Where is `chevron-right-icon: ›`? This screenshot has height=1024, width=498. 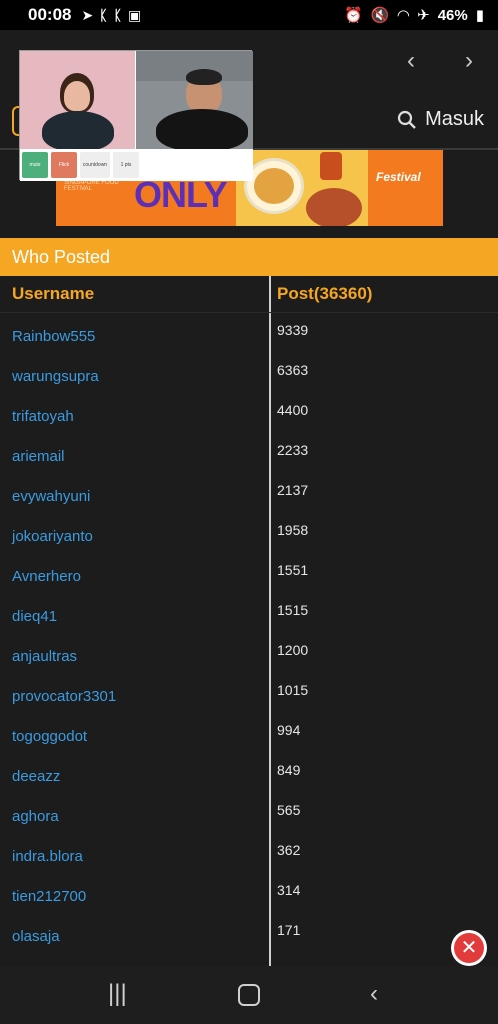 chevron-right-icon: › is located at coordinates (469, 61).